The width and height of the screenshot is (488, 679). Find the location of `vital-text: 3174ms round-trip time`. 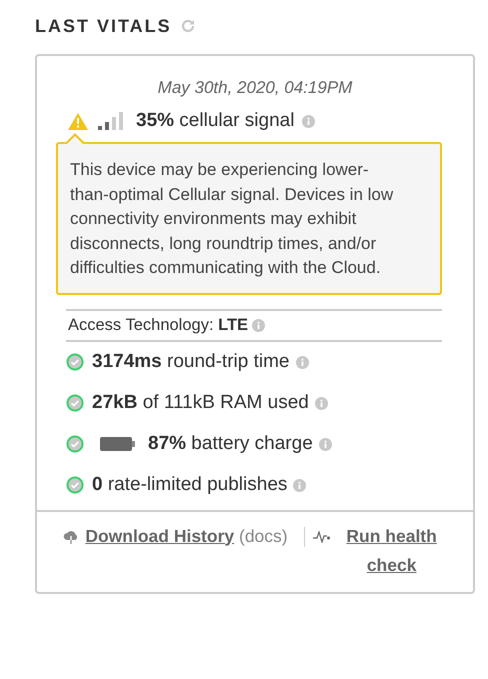

vital-text: 3174ms round-trip time is located at coordinates (191, 362).